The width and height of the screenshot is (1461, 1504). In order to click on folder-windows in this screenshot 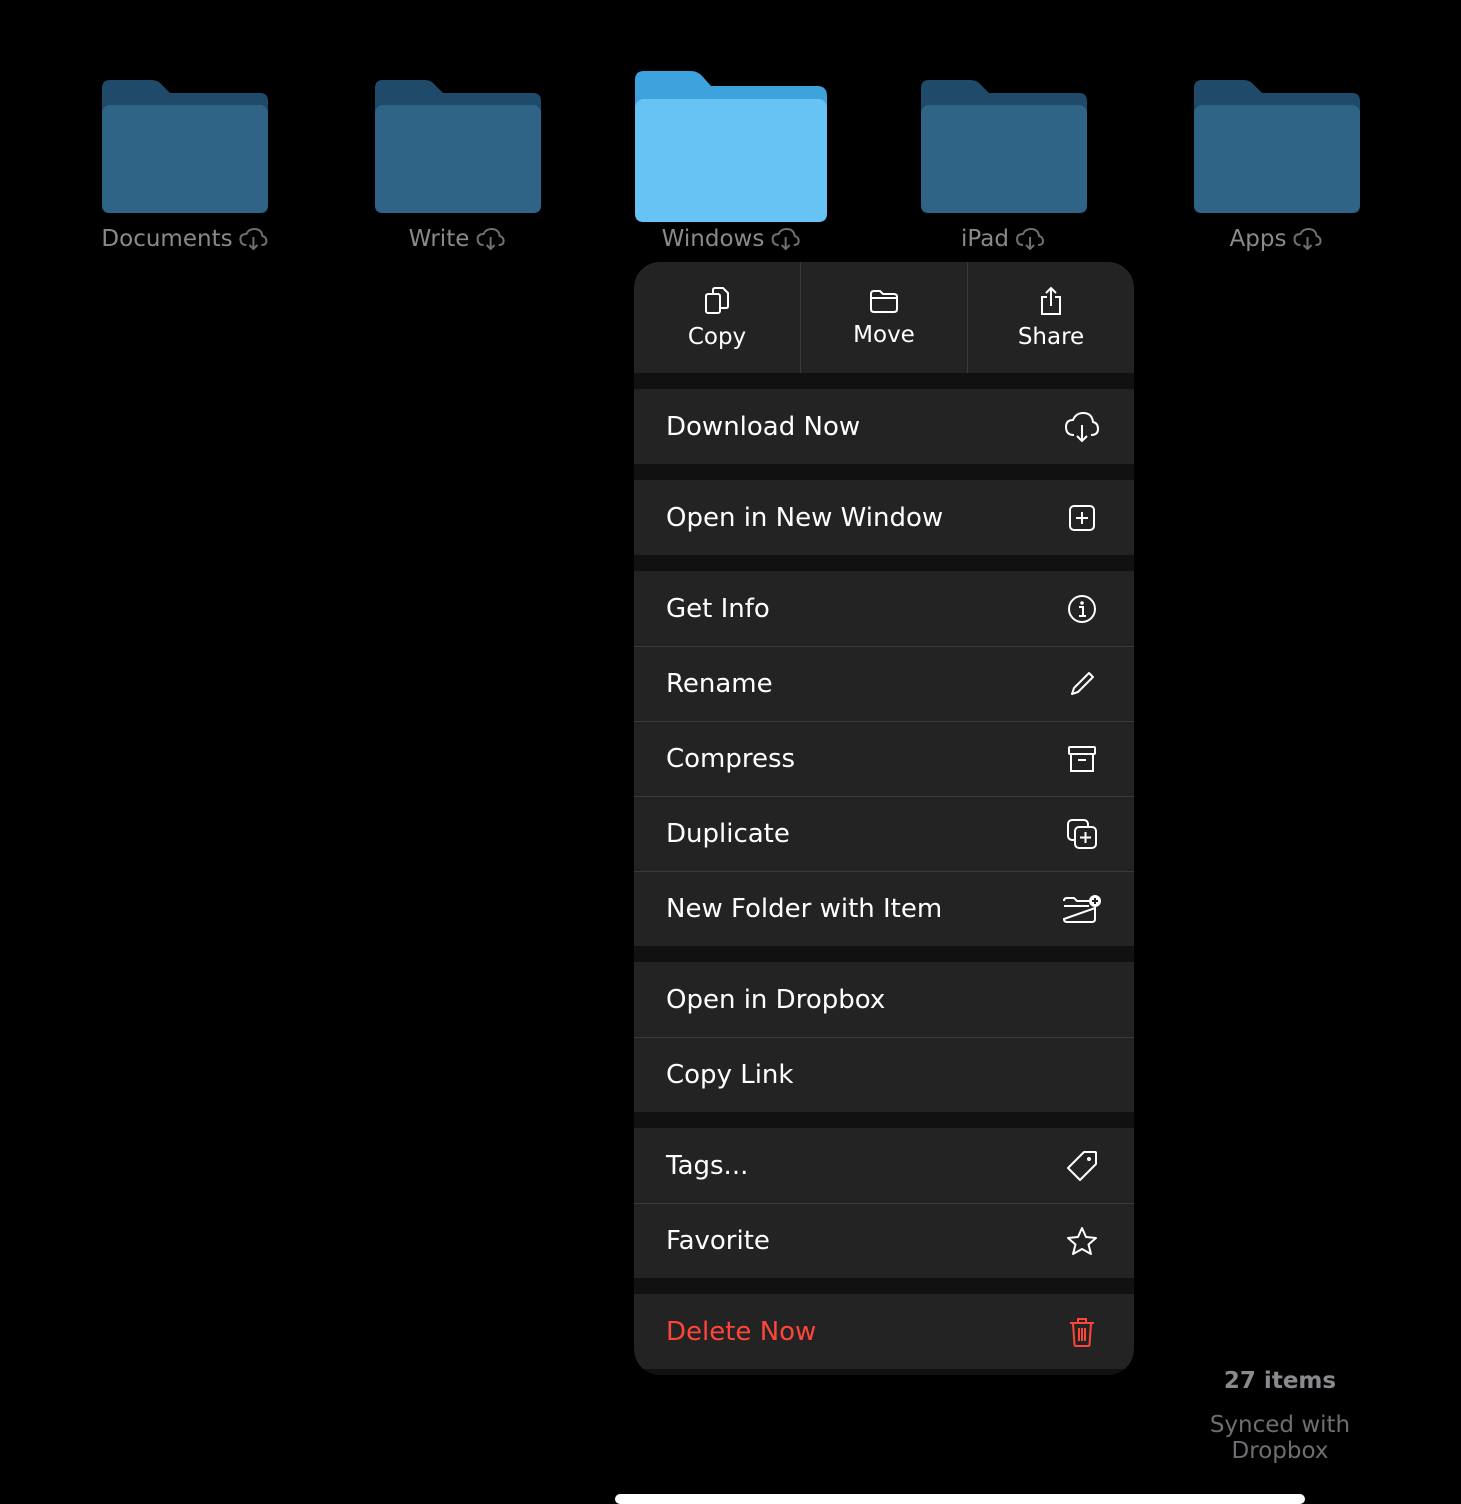, I will do `click(731, 142)`.